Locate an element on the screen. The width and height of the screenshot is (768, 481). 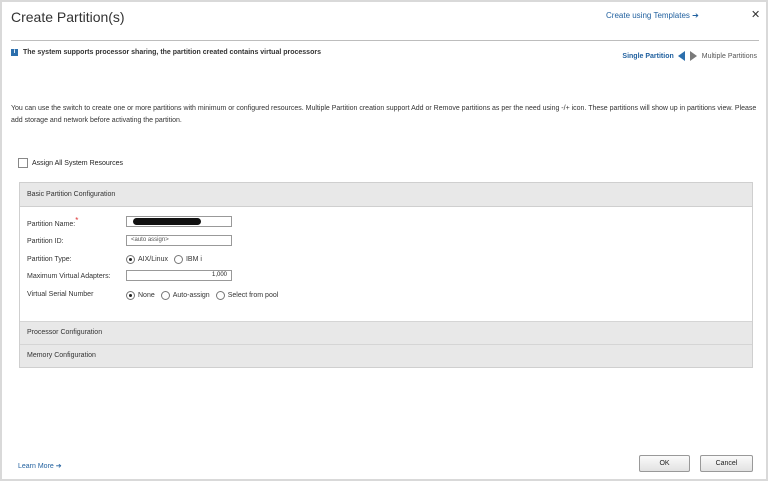
partition-name-label: Partition Name:* is located at coordinates (53, 222).